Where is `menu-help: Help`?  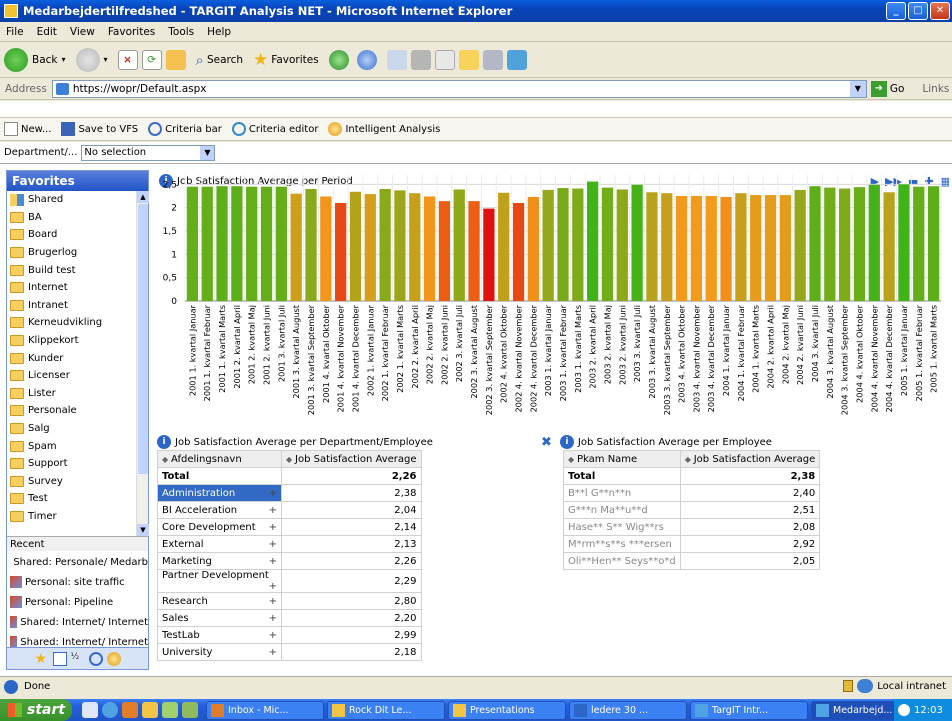
menu-help: Help is located at coordinates (219, 32).